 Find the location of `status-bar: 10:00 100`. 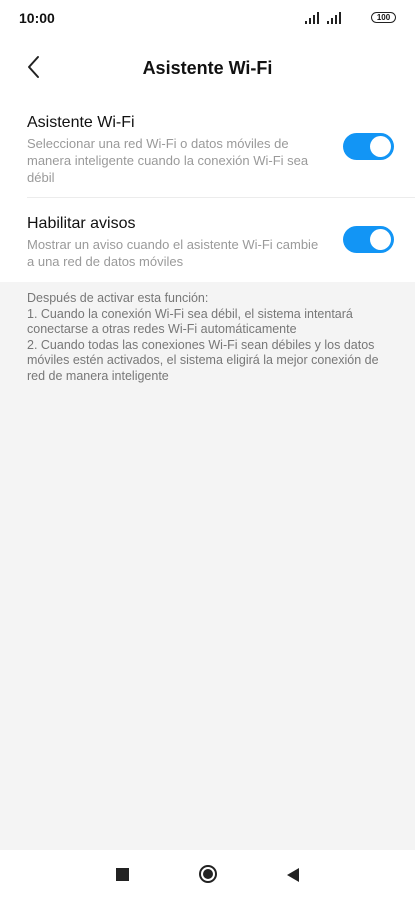

status-bar: 10:00 100 is located at coordinates (207, 19).